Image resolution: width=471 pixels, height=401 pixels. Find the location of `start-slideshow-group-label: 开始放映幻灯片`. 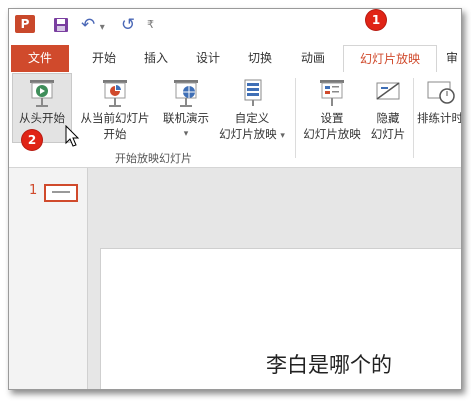

start-slideshow-group-label: 开始放映幻灯片 is located at coordinates (153, 158).